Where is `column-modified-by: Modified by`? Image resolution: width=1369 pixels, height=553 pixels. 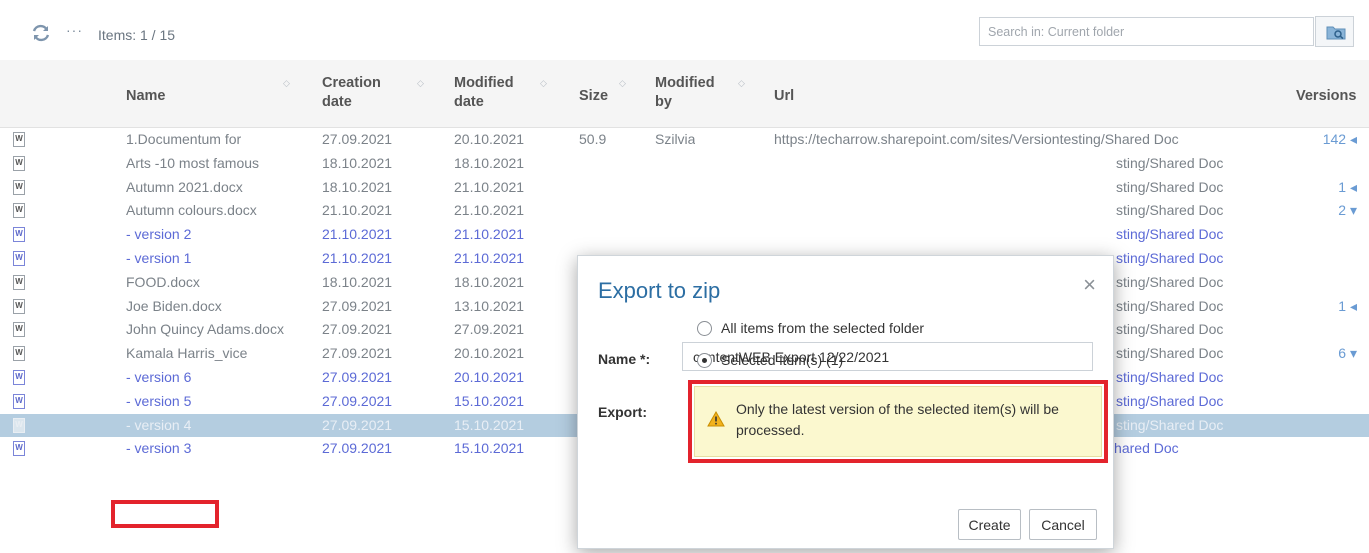 column-modified-by: Modified by is located at coordinates (685, 93).